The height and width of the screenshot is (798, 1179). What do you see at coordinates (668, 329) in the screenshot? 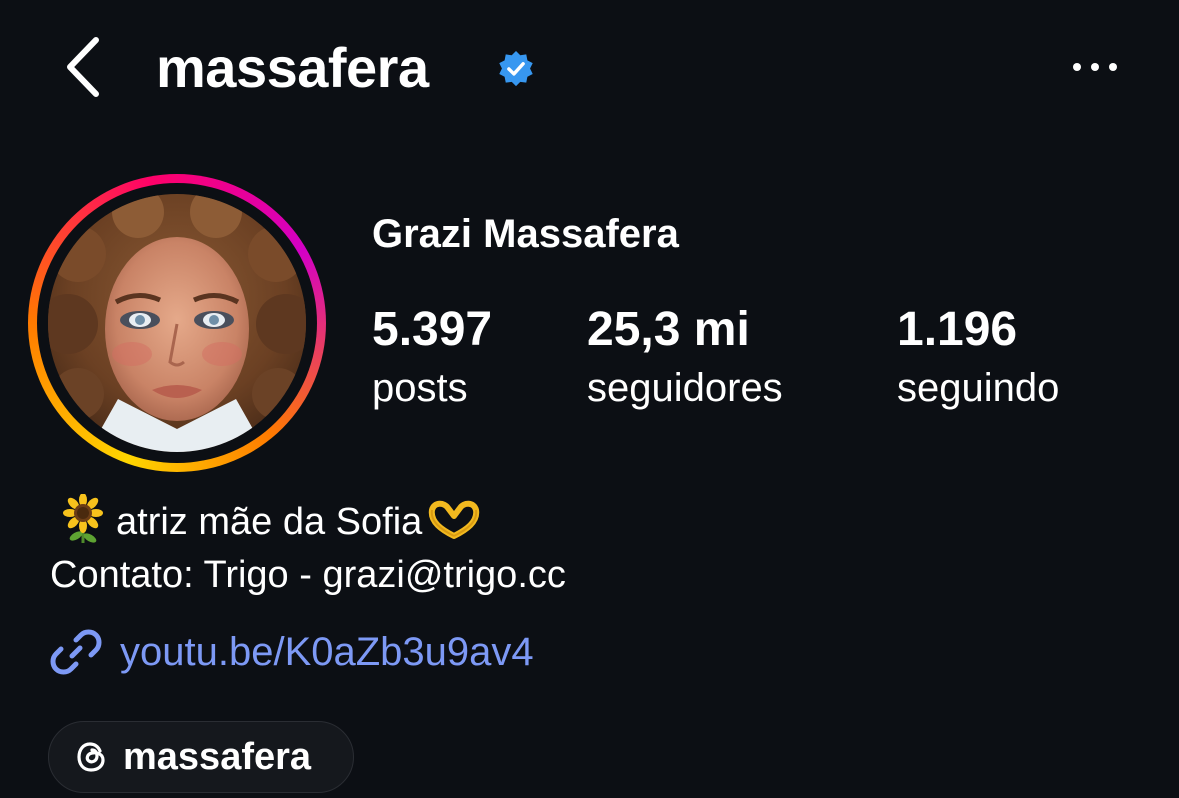
I see `stat-followers-value: 25,3 mi` at bounding box center [668, 329].